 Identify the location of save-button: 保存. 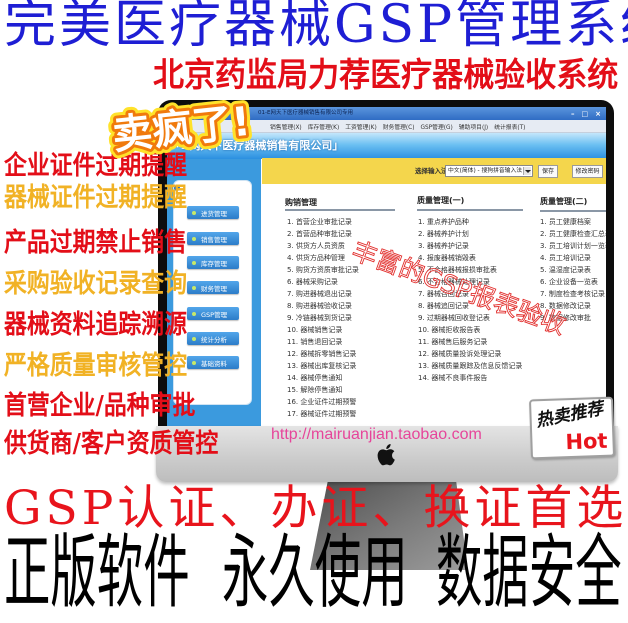
(548, 171).